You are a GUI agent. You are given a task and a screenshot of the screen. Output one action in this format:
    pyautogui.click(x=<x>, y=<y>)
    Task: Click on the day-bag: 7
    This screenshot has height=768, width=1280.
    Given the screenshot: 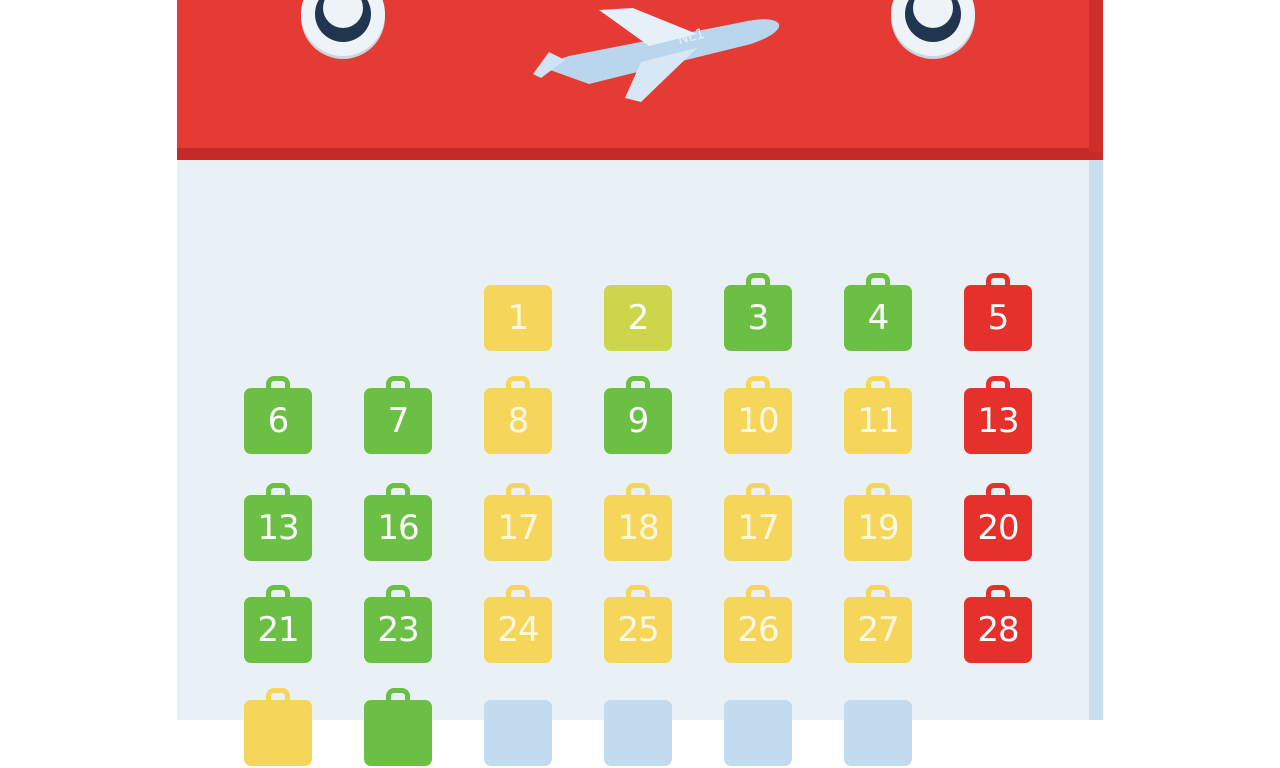 What is the action you would take?
    pyautogui.click(x=398, y=416)
    